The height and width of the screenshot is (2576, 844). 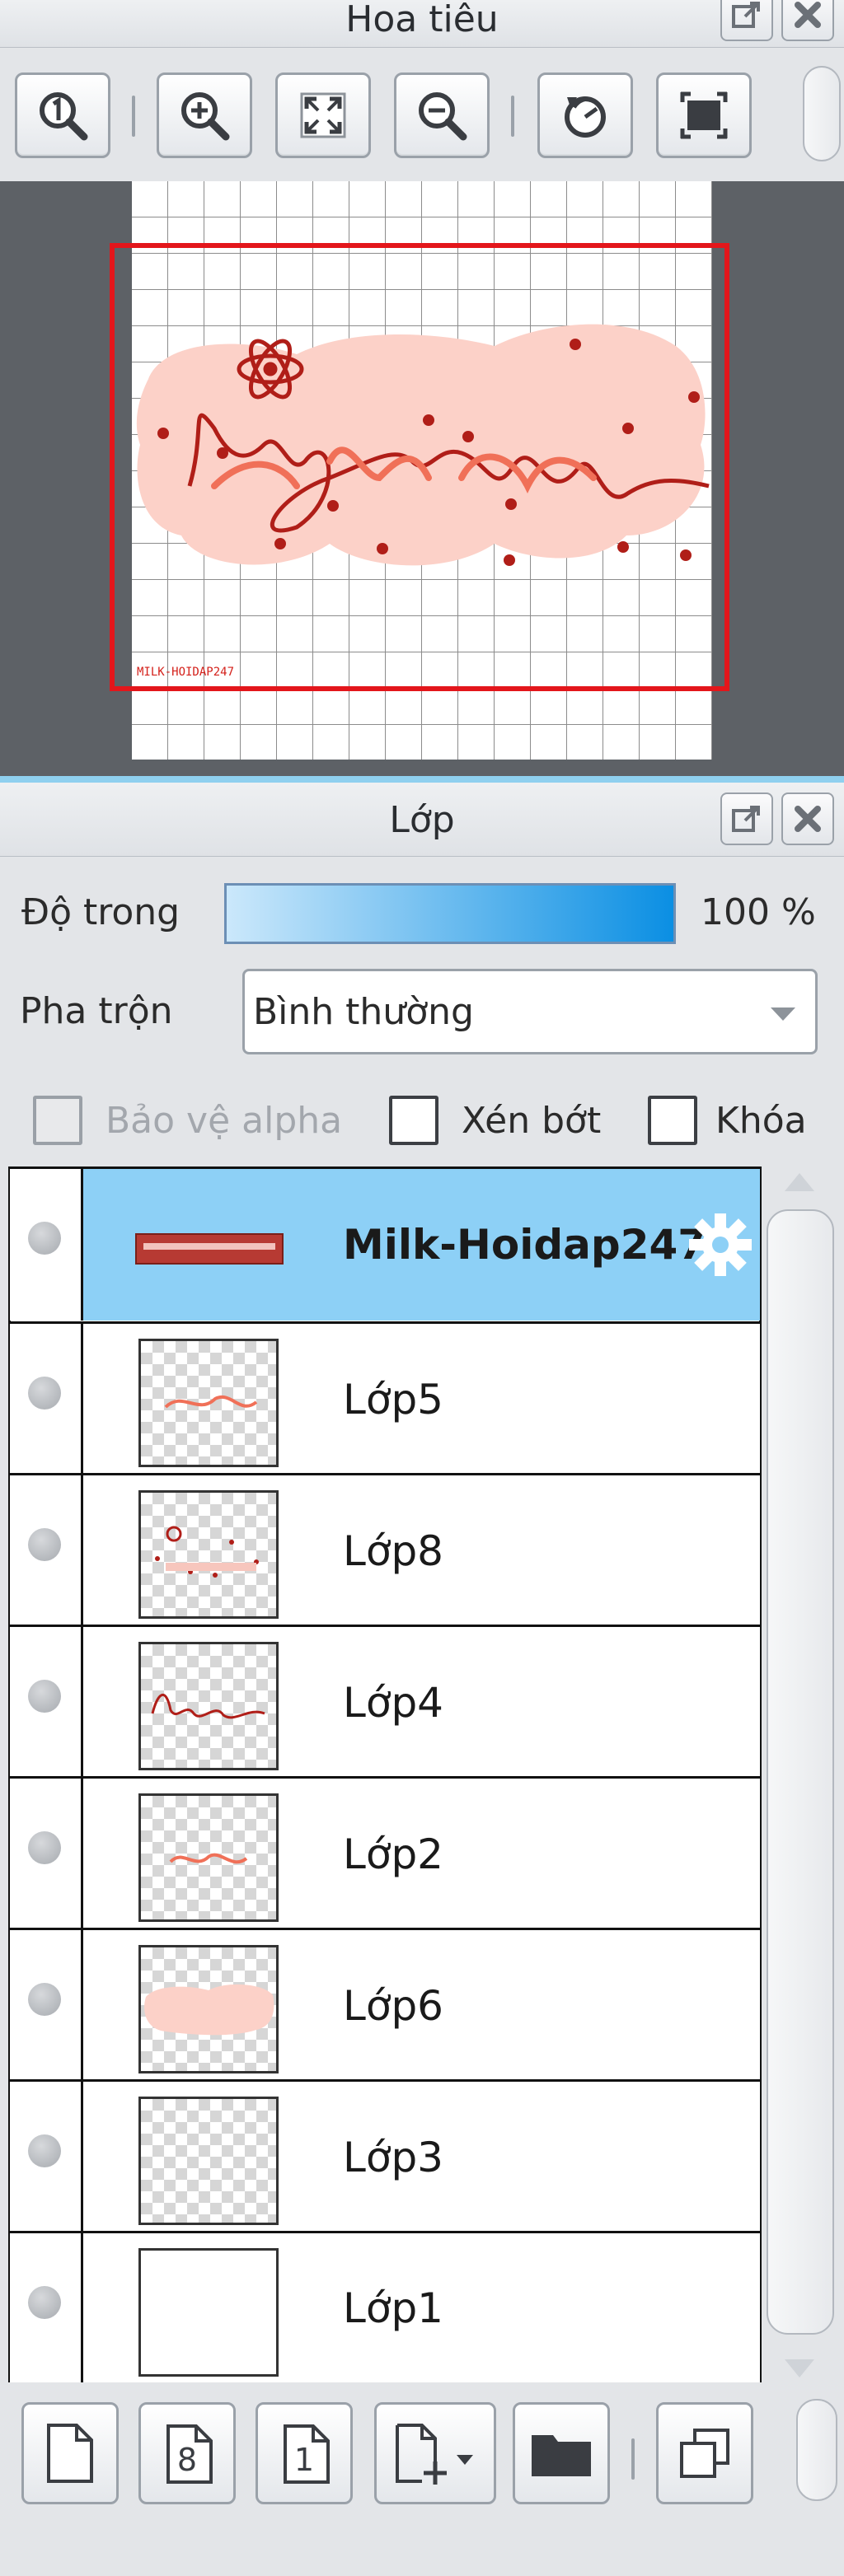 What do you see at coordinates (304, 2460) in the screenshot?
I see `new-1bit-label: 1` at bounding box center [304, 2460].